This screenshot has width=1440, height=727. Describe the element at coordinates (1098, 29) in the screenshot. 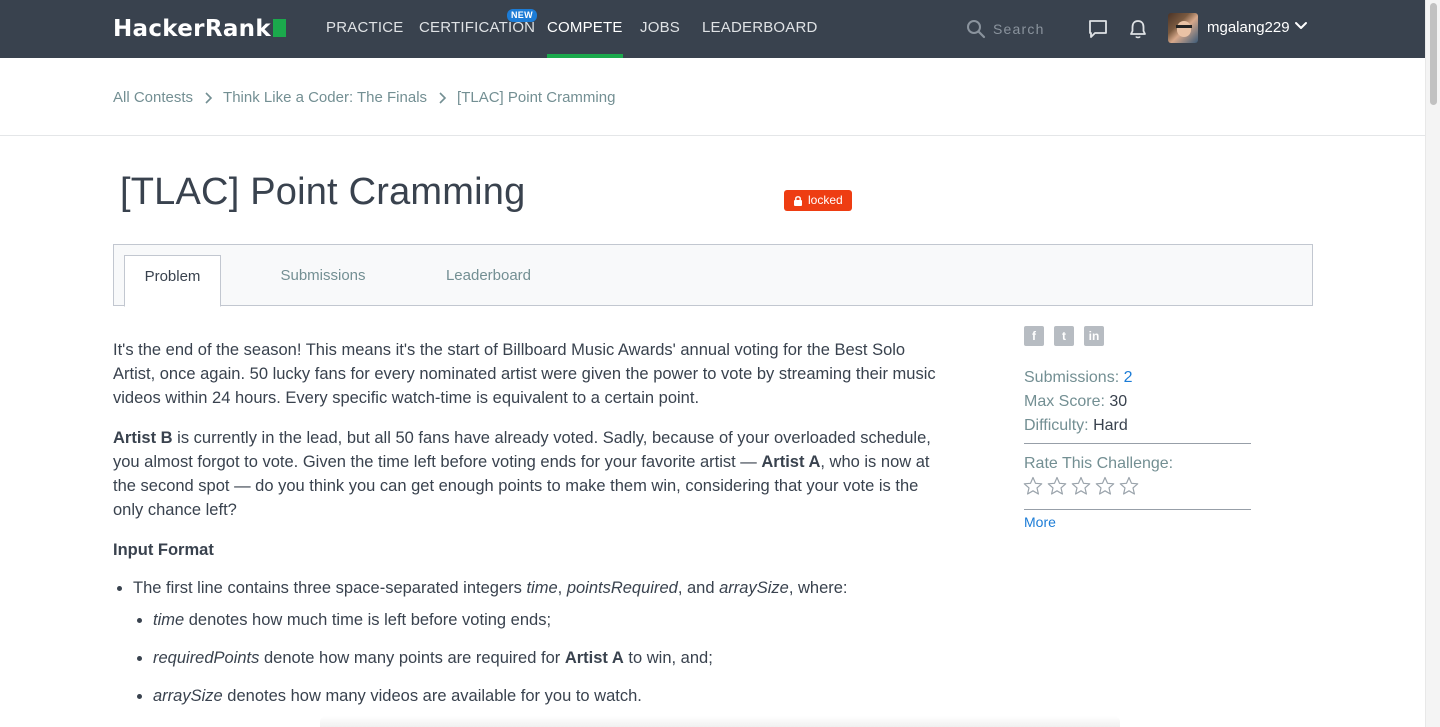

I see `chat-icon` at that location.